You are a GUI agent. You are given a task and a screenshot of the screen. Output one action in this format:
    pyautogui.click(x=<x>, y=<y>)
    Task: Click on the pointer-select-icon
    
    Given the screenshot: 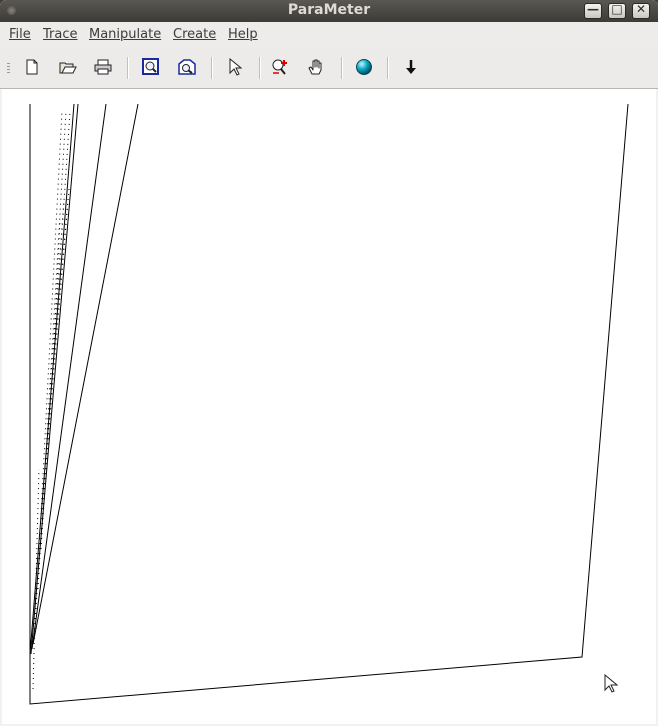 What is the action you would take?
    pyautogui.click(x=235, y=67)
    